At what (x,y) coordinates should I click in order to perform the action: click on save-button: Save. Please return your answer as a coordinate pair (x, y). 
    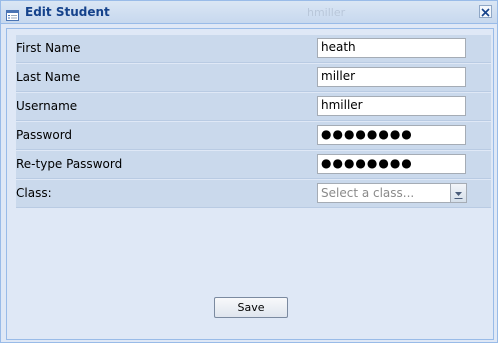
    Looking at the image, I should click on (251, 307).